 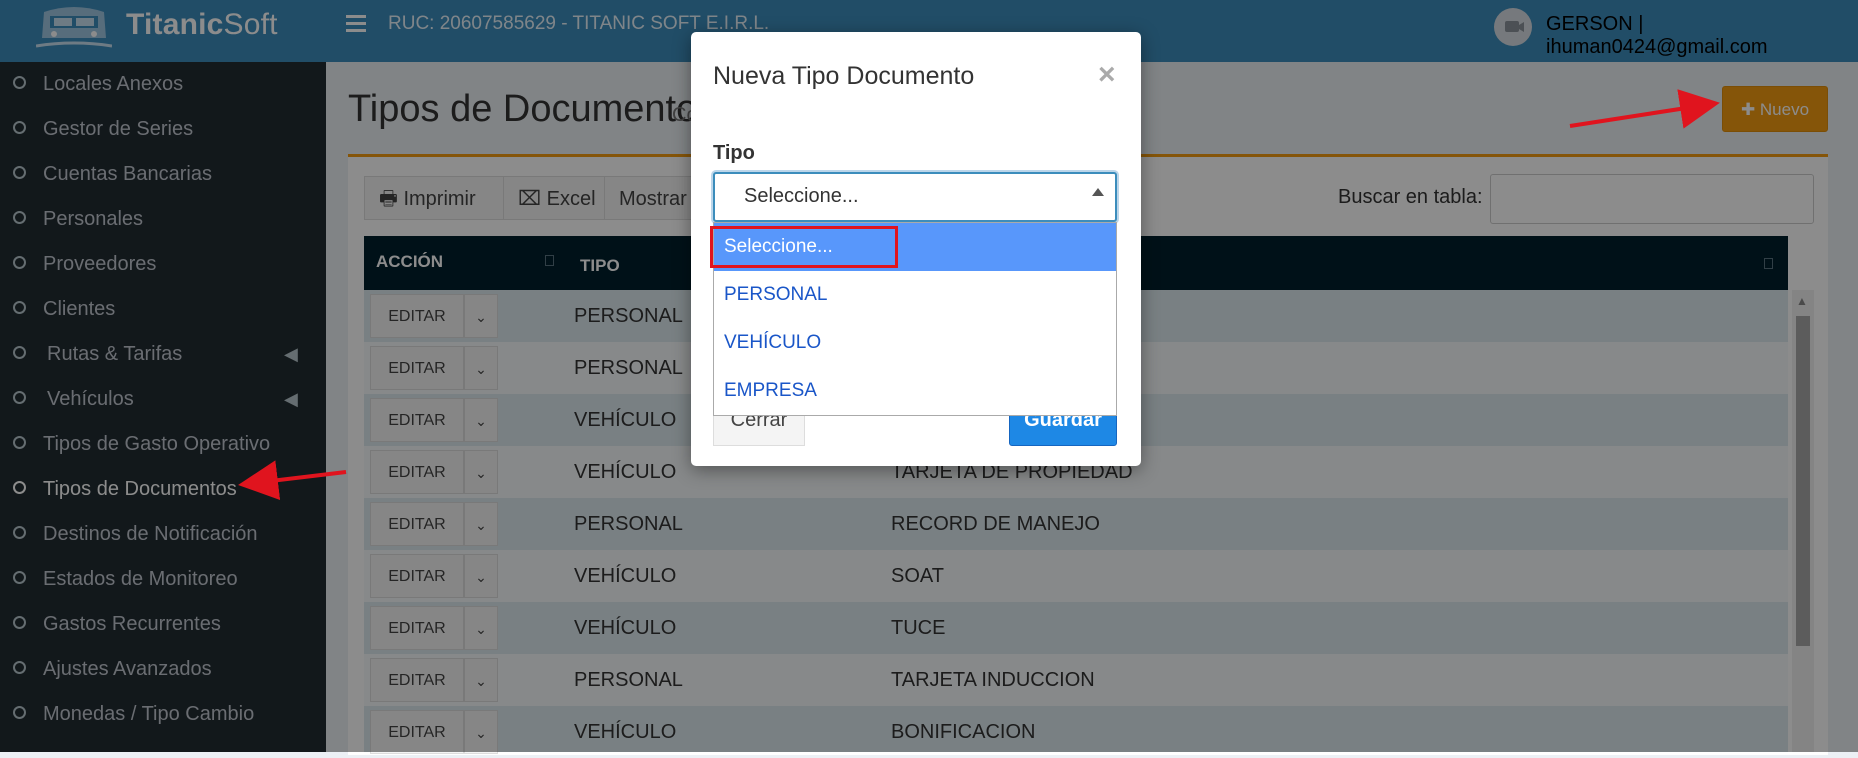 What do you see at coordinates (292, 480) in the screenshot?
I see `annotation-arrow-sidebar` at bounding box center [292, 480].